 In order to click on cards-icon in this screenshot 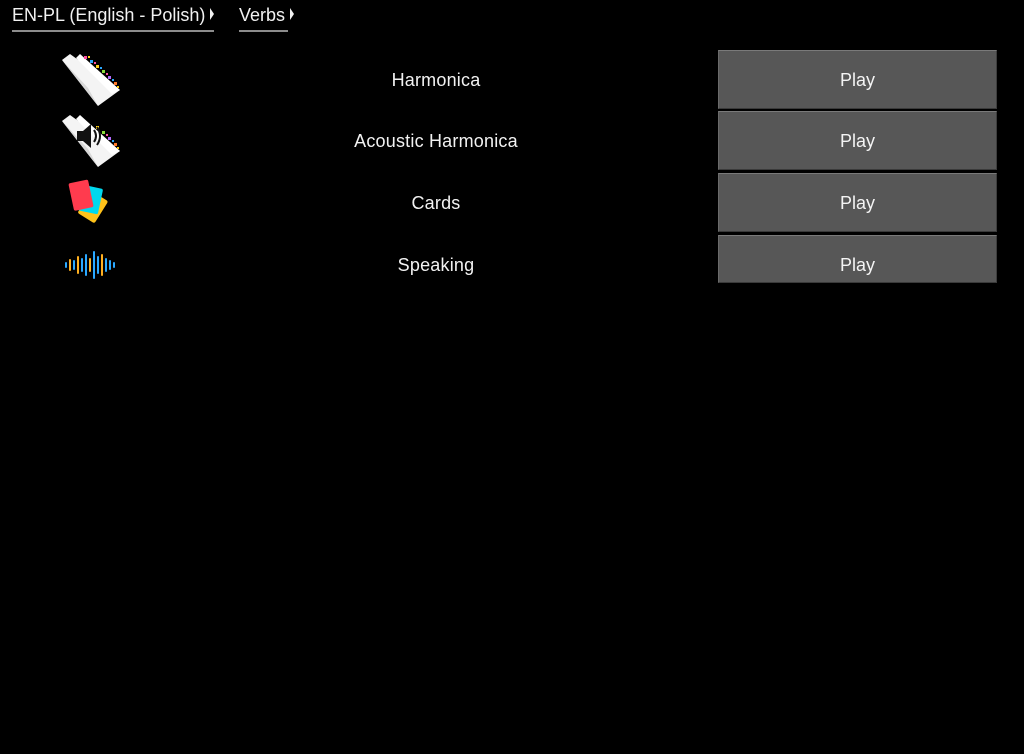, I will do `click(91, 203)`.